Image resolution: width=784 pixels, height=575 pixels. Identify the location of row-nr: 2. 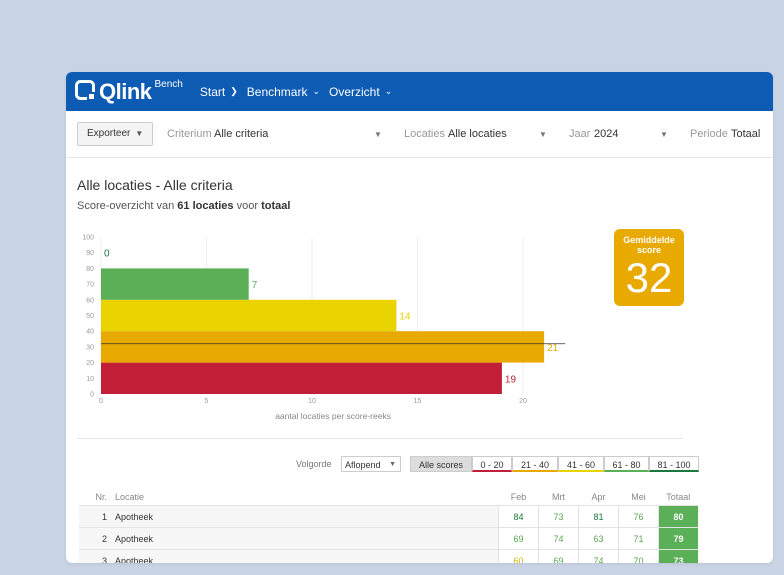
(97, 538).